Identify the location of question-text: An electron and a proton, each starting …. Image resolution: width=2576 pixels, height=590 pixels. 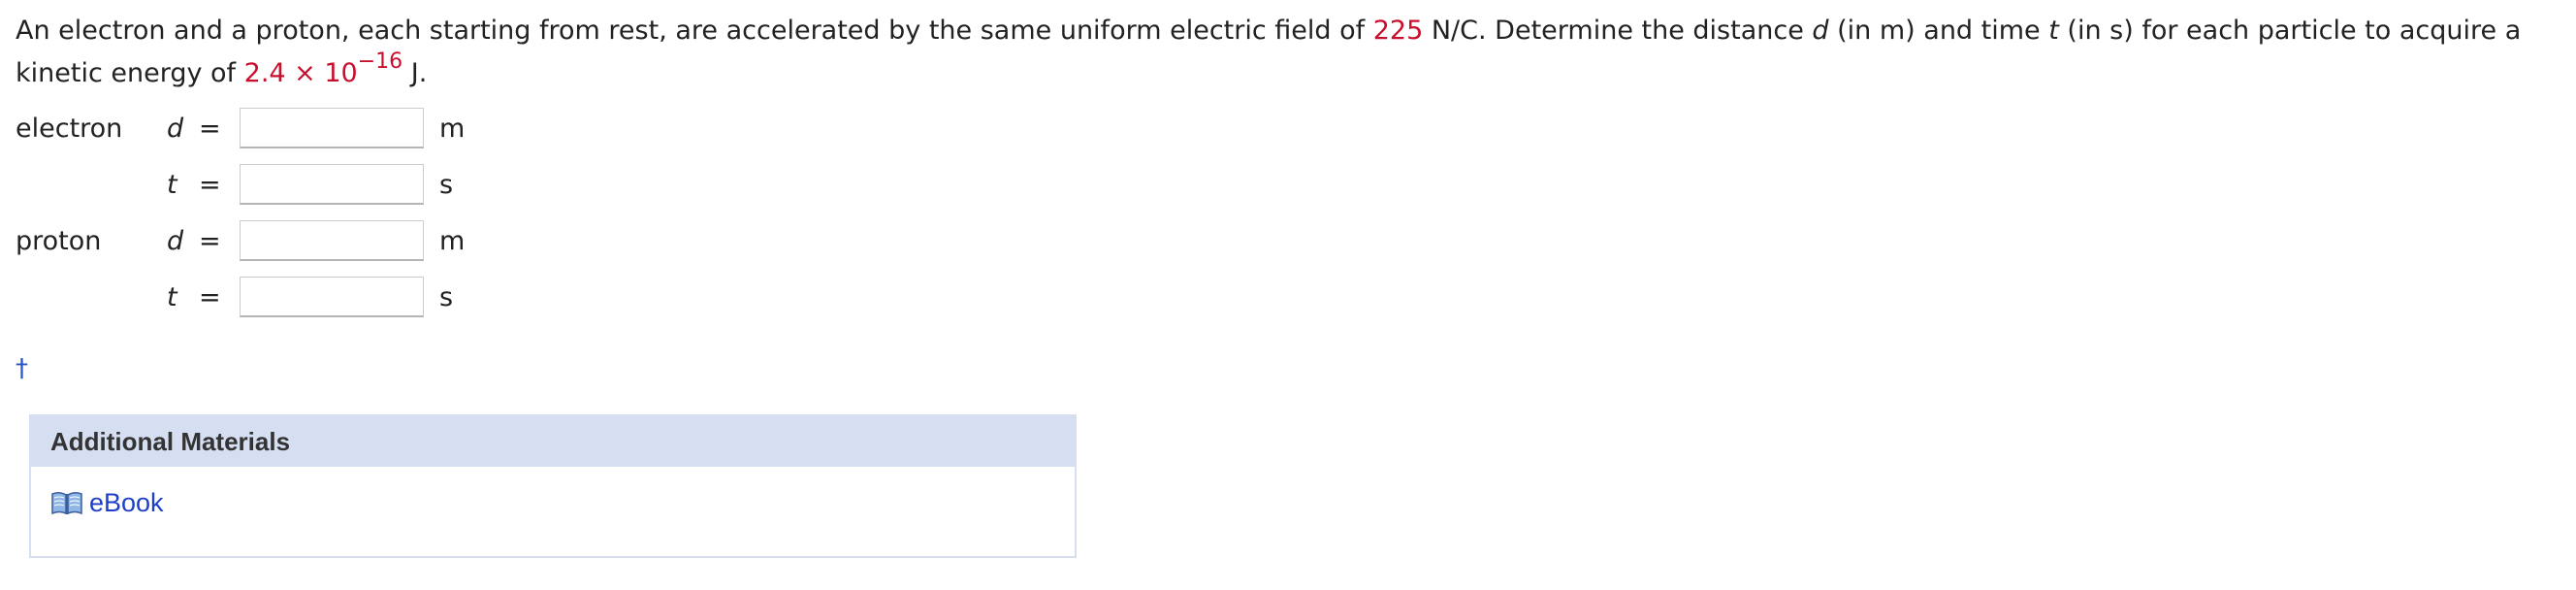
(1288, 52).